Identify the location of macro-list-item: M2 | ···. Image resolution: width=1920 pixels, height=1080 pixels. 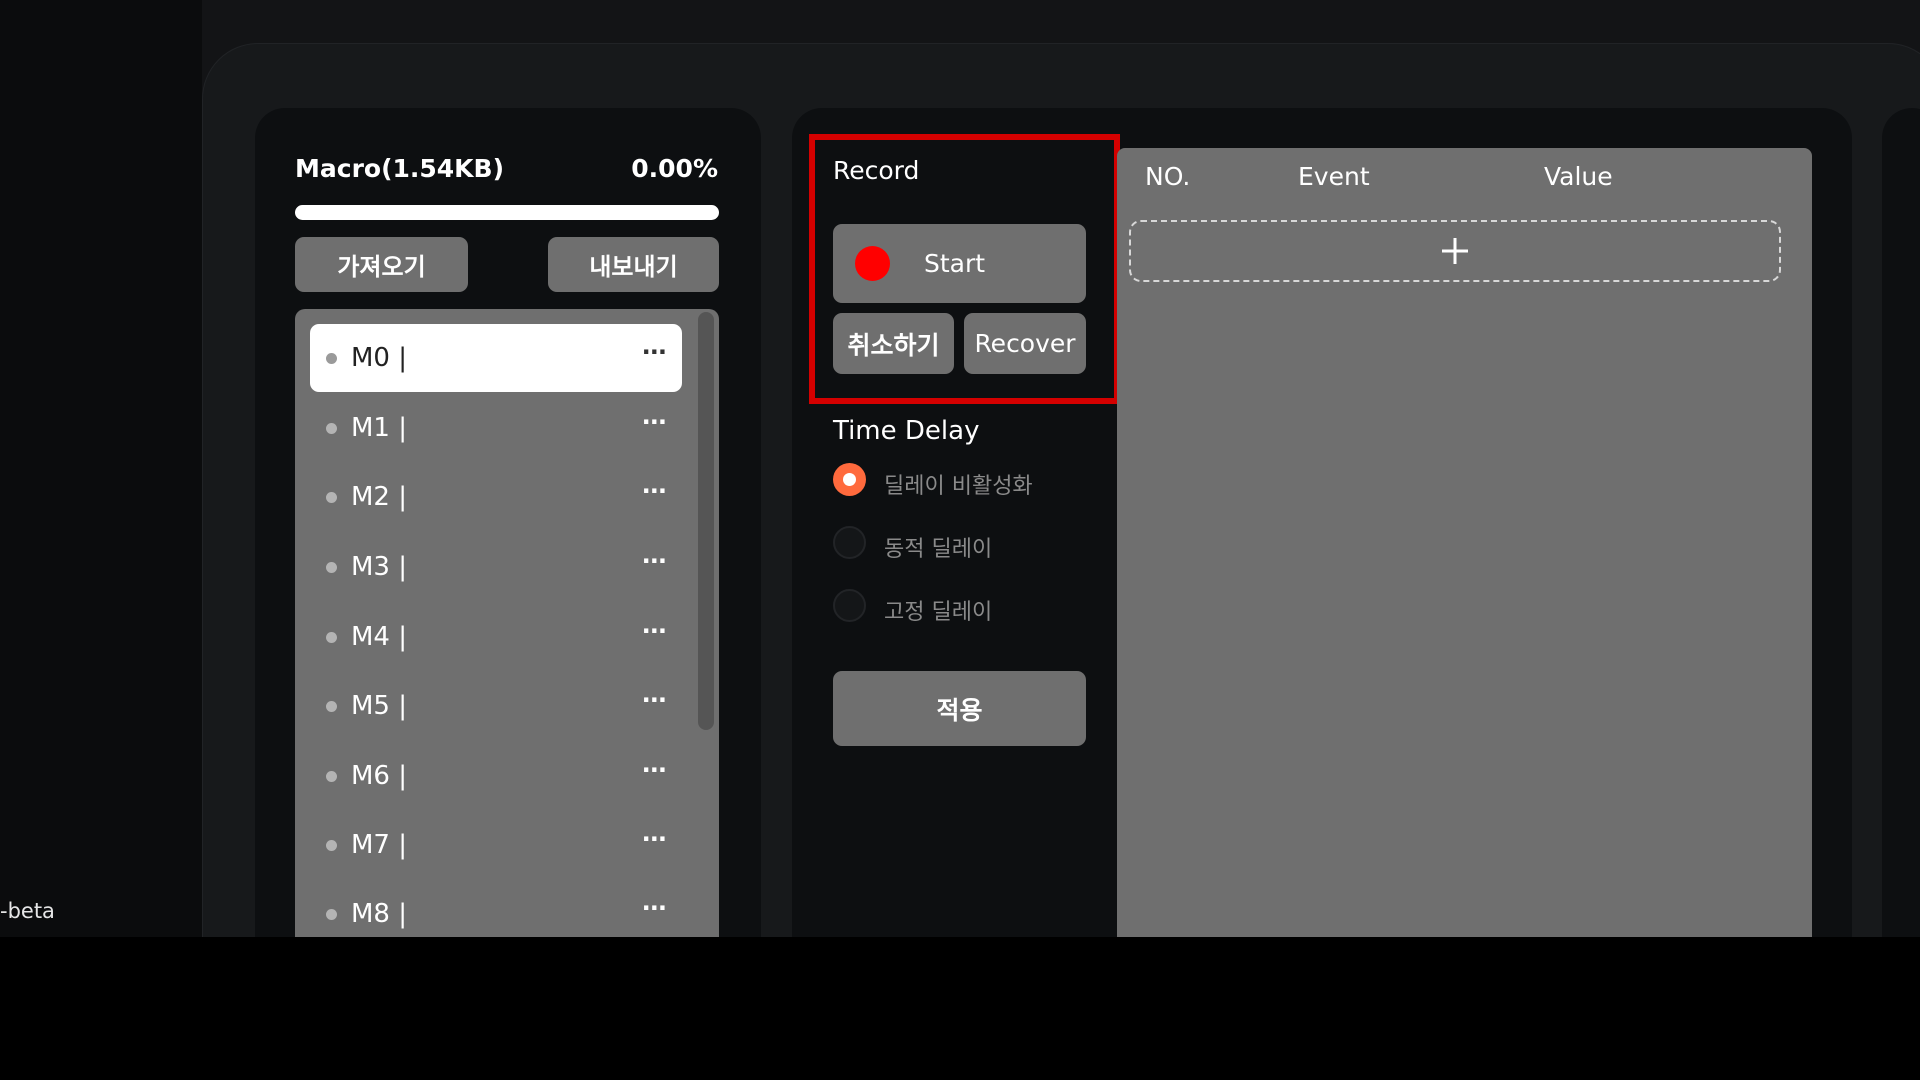
(496, 497).